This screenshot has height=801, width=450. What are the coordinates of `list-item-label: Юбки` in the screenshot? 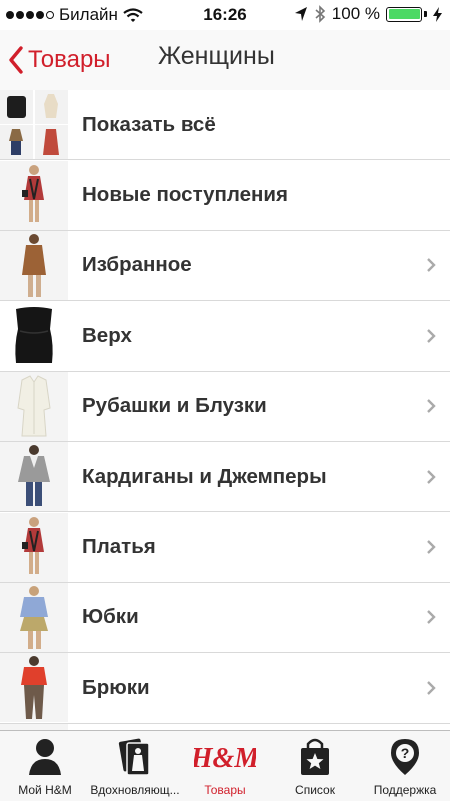 It's located at (110, 617).